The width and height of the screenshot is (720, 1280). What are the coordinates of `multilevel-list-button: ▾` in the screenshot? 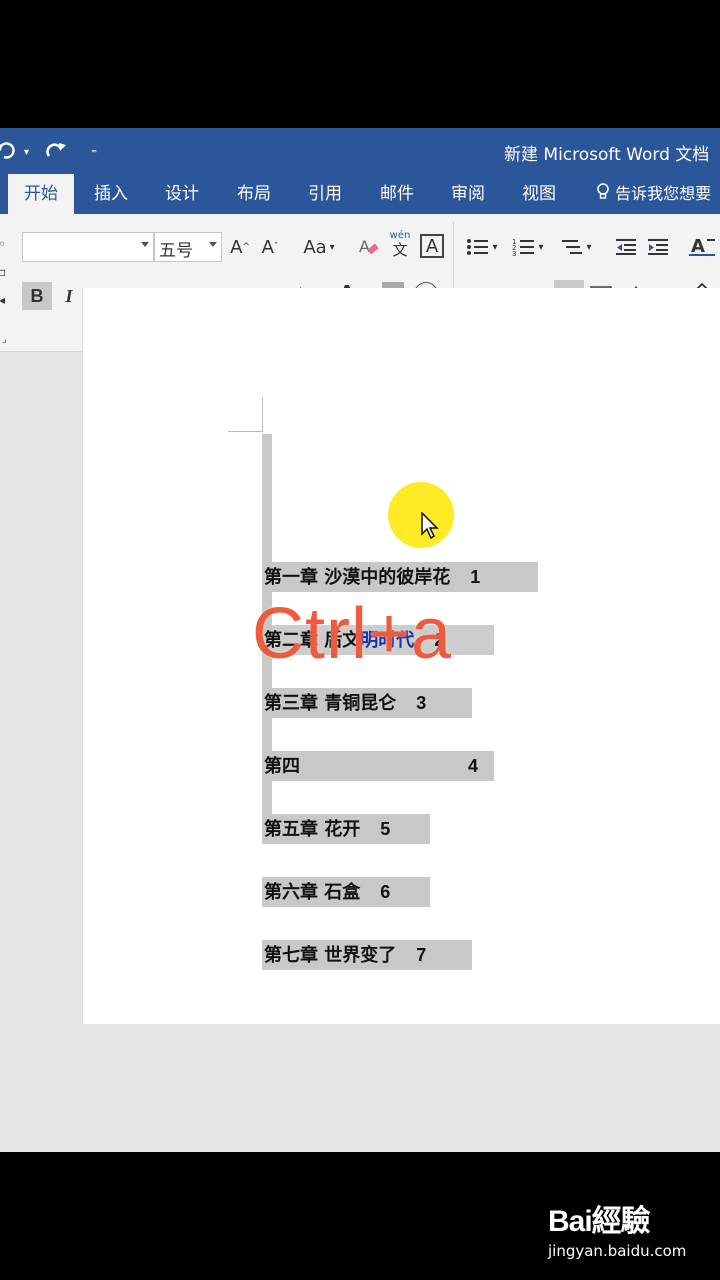 It's located at (576, 247).